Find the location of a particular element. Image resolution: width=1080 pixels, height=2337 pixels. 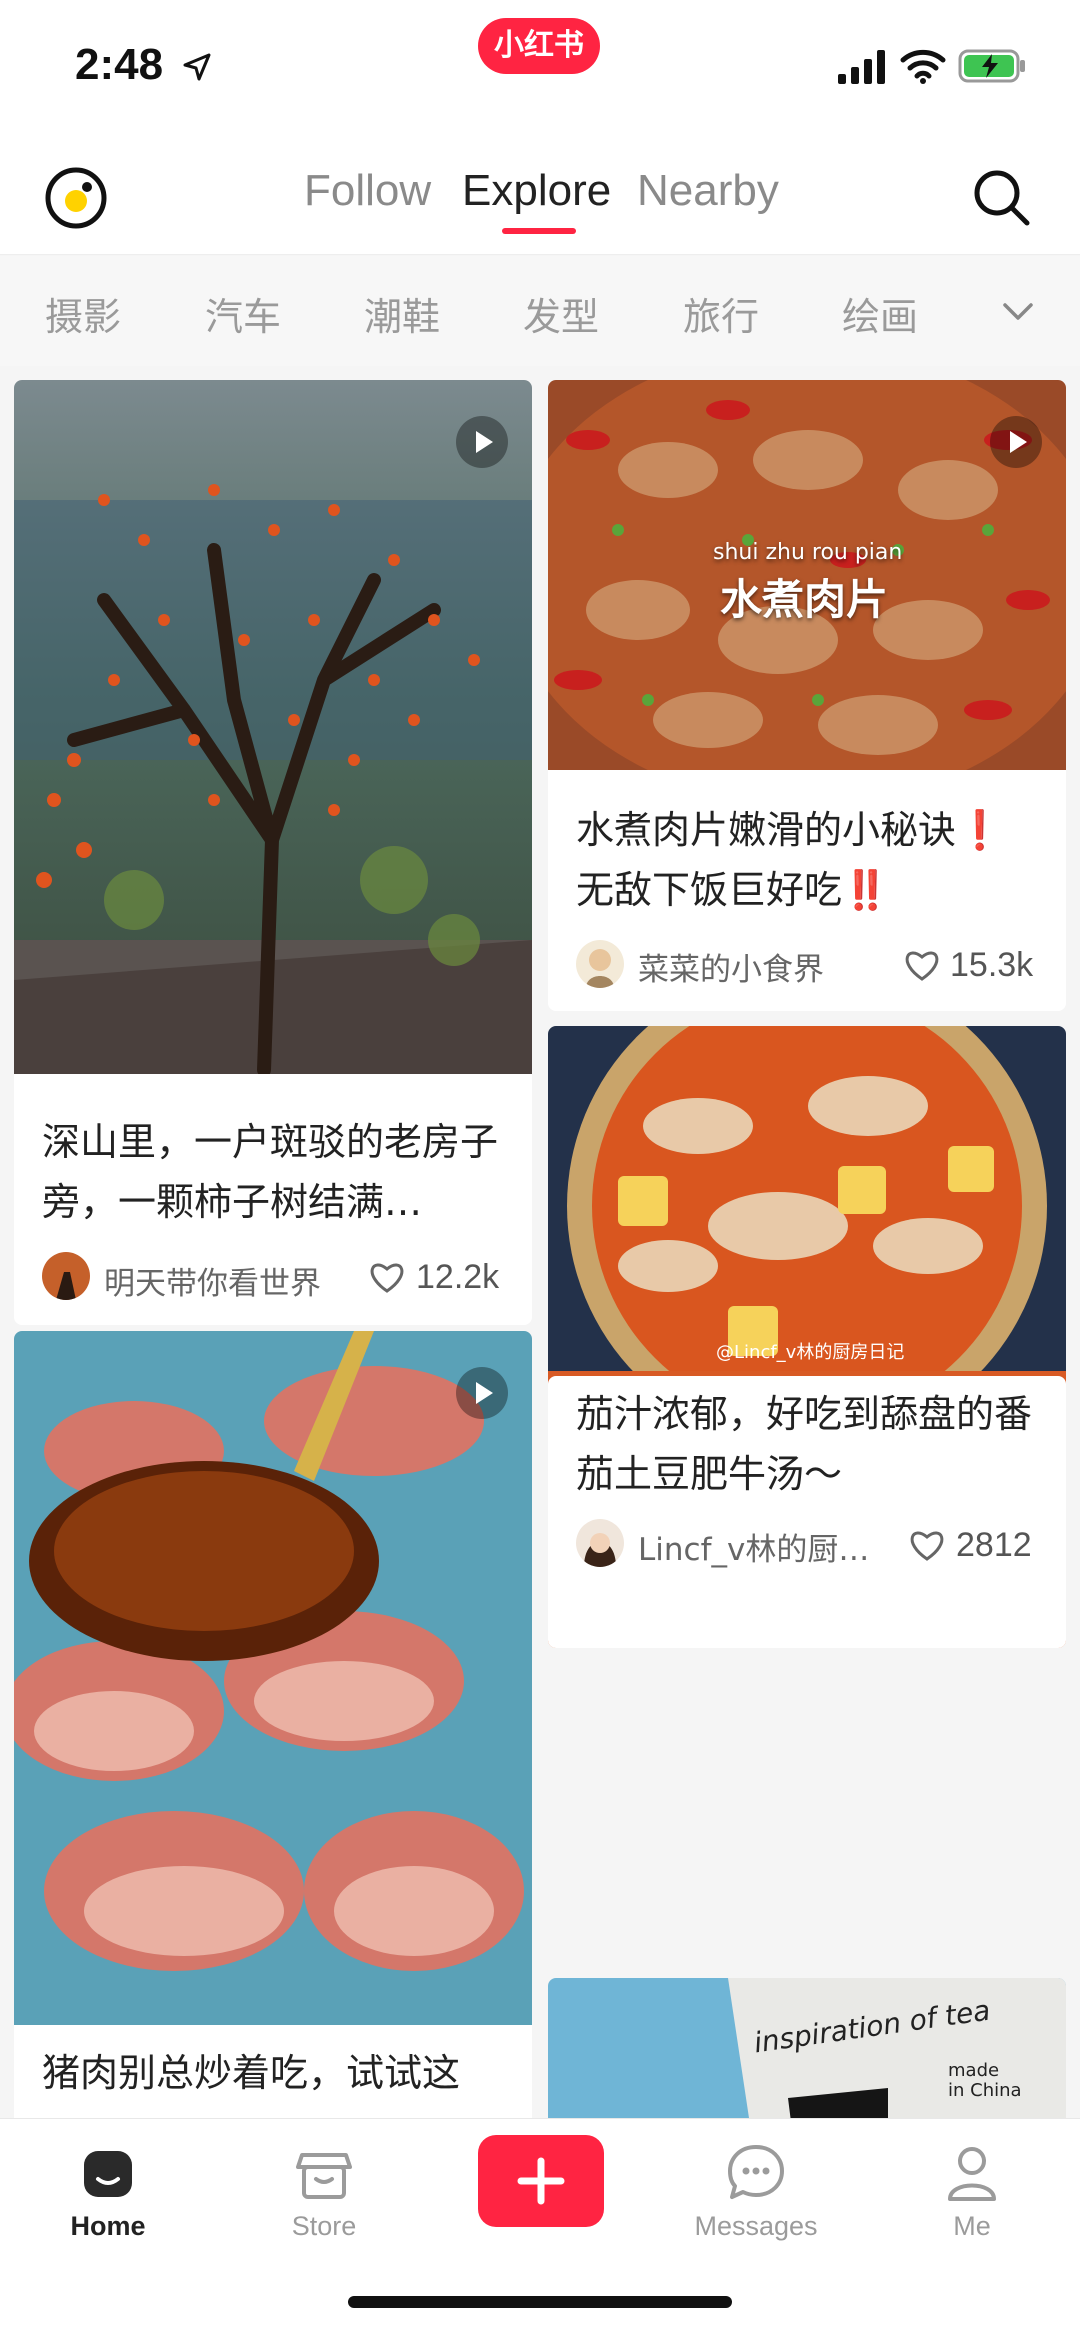

status-time: 2:48 is located at coordinates (119, 64).